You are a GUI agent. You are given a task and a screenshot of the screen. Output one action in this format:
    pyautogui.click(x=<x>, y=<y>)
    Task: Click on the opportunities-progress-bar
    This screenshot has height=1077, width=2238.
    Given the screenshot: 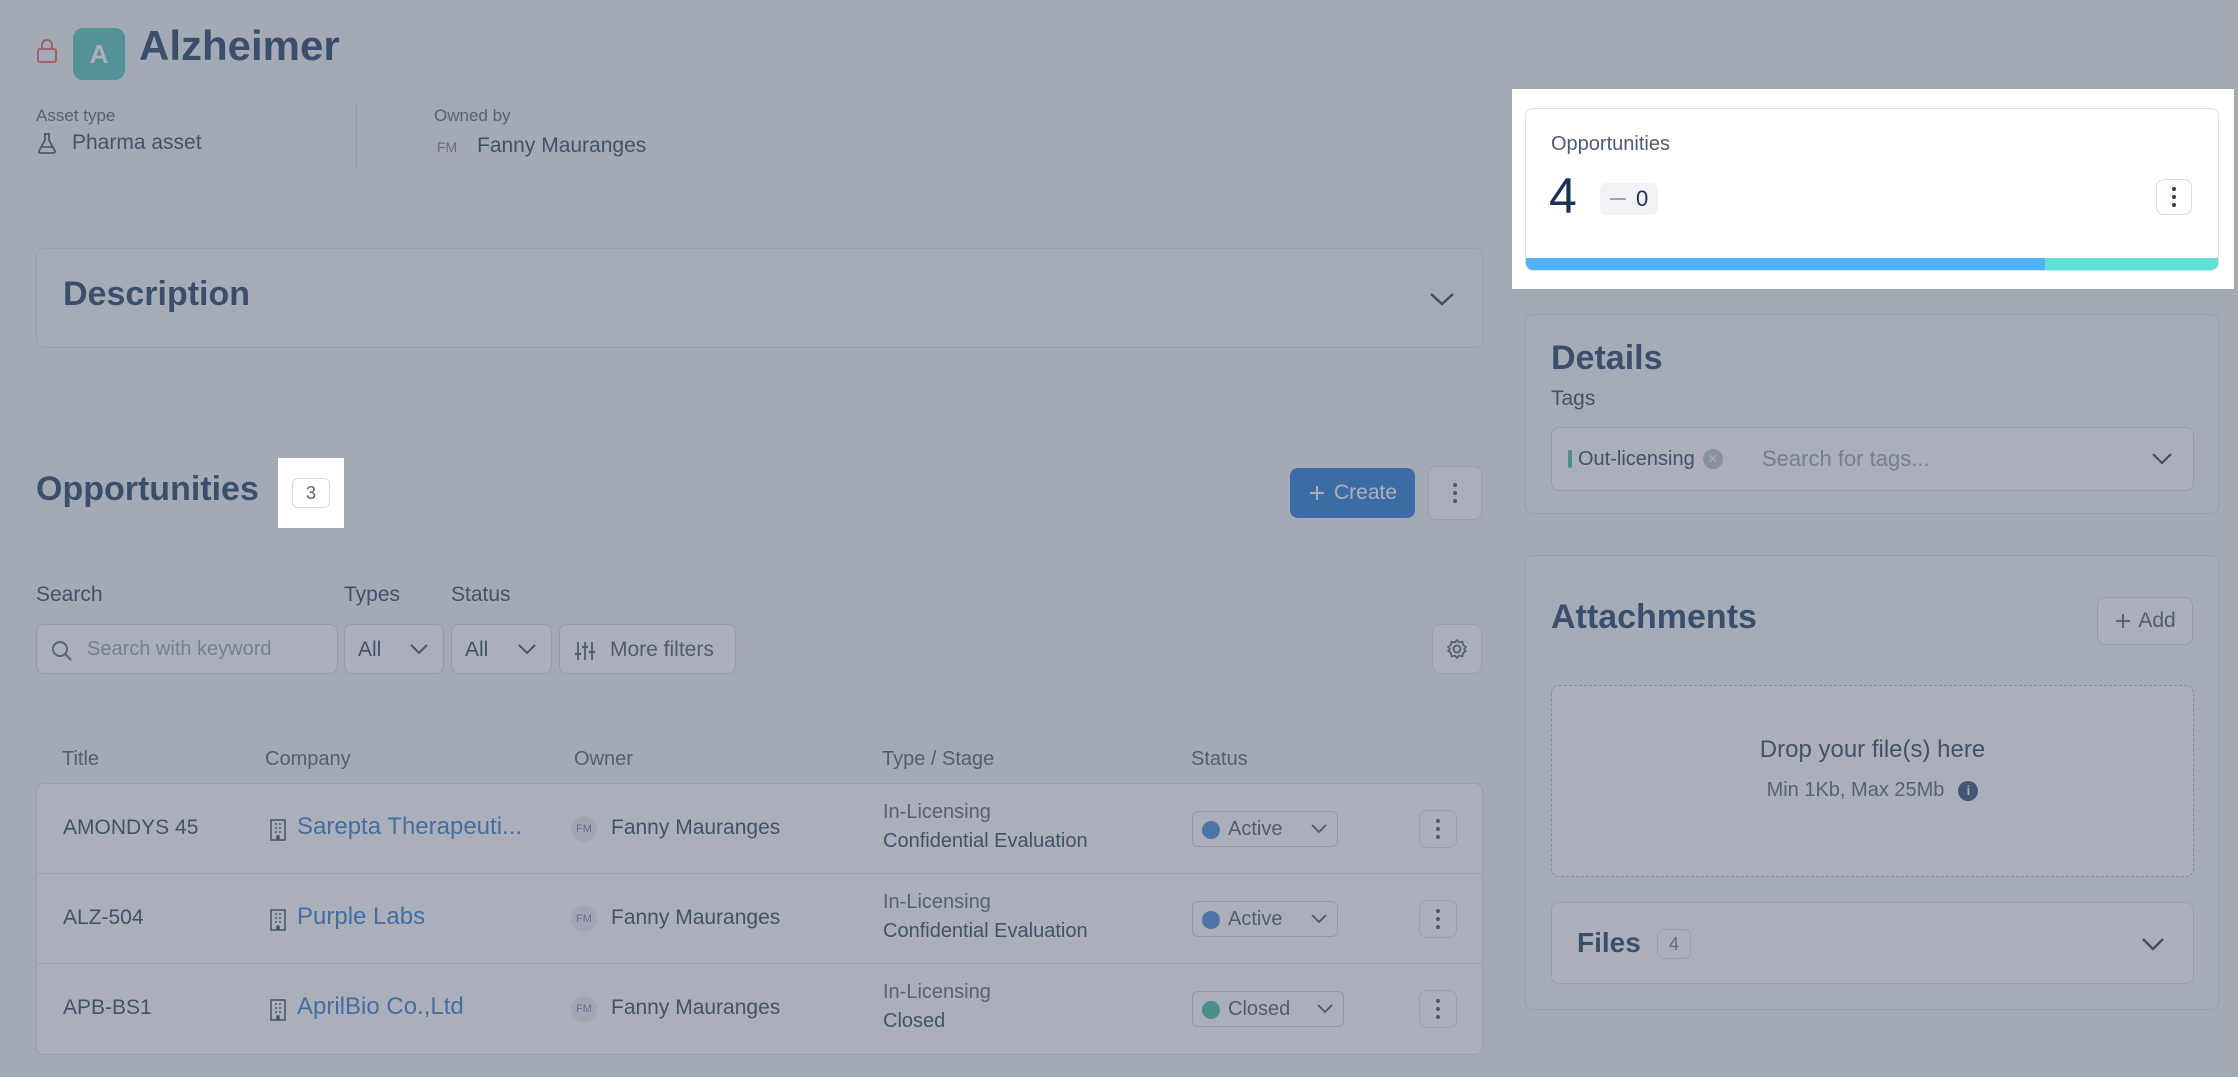 What is the action you would take?
    pyautogui.click(x=1872, y=264)
    